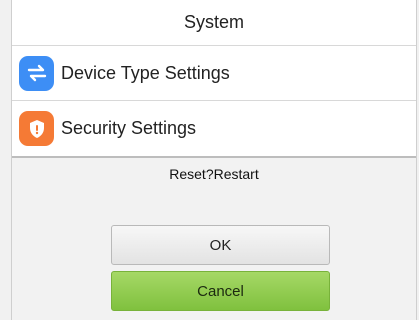  What do you see at coordinates (214, 174) in the screenshot?
I see `dialog-message: Reset?Restart` at bounding box center [214, 174].